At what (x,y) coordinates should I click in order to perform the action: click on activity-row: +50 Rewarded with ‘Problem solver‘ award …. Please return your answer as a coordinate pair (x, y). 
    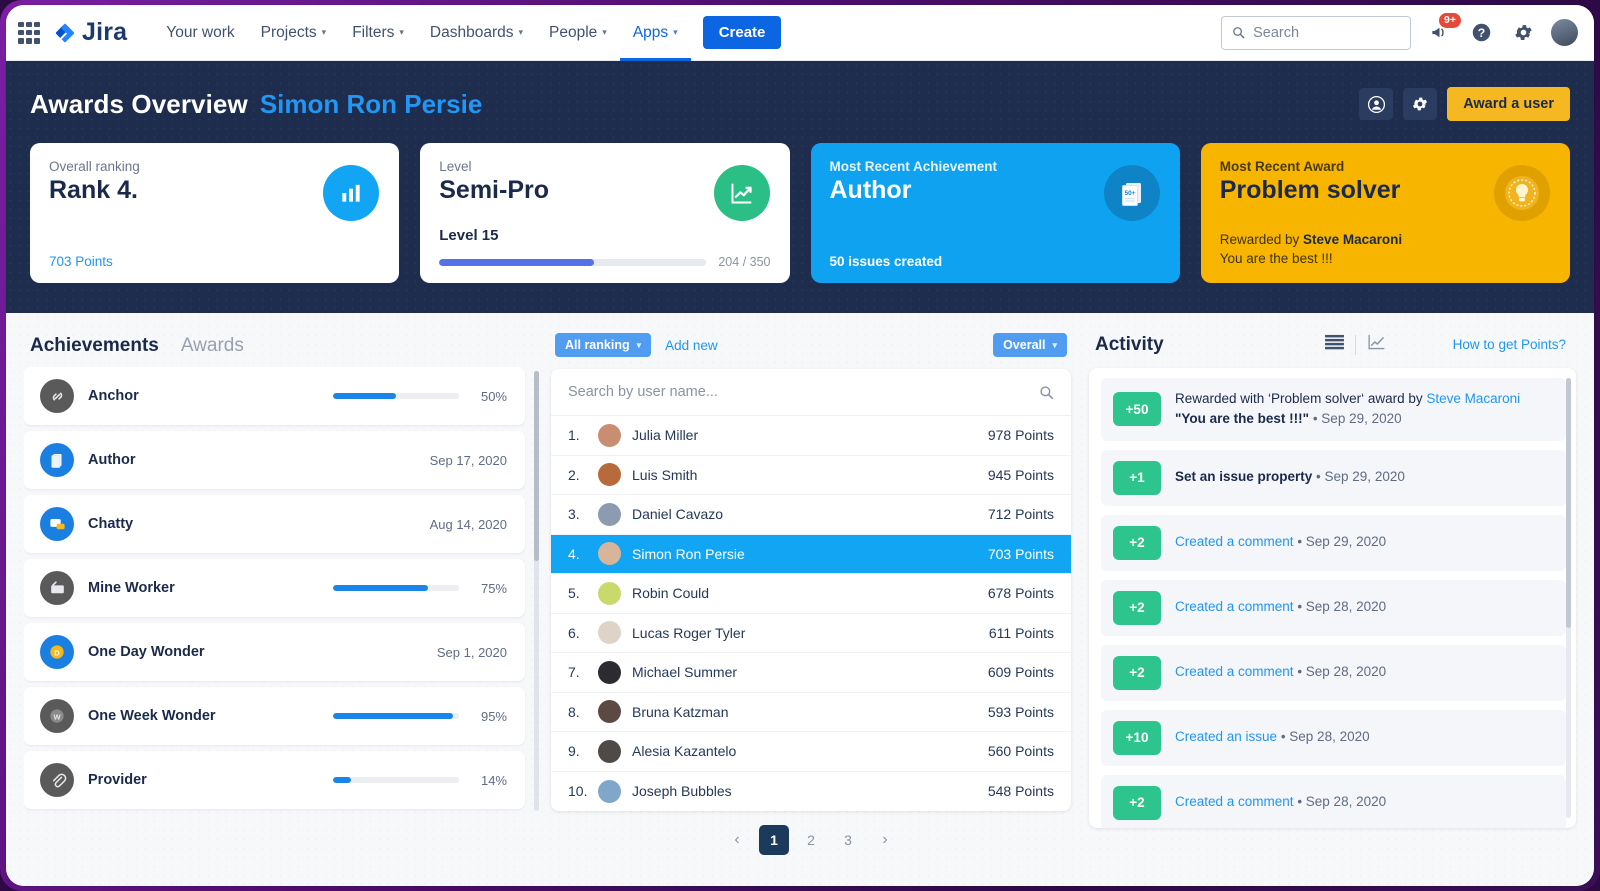
    Looking at the image, I should click on (1333, 409).